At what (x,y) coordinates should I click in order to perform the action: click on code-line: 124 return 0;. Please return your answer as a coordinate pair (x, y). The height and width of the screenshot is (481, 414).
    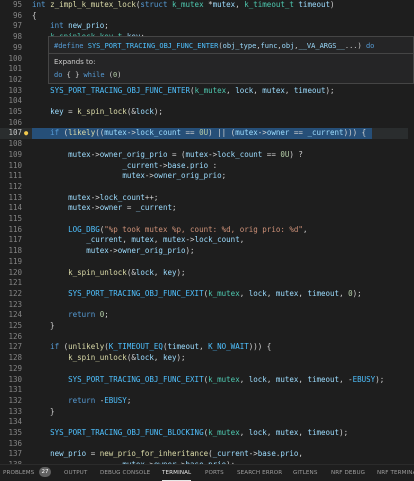
    Looking at the image, I should click on (207, 315).